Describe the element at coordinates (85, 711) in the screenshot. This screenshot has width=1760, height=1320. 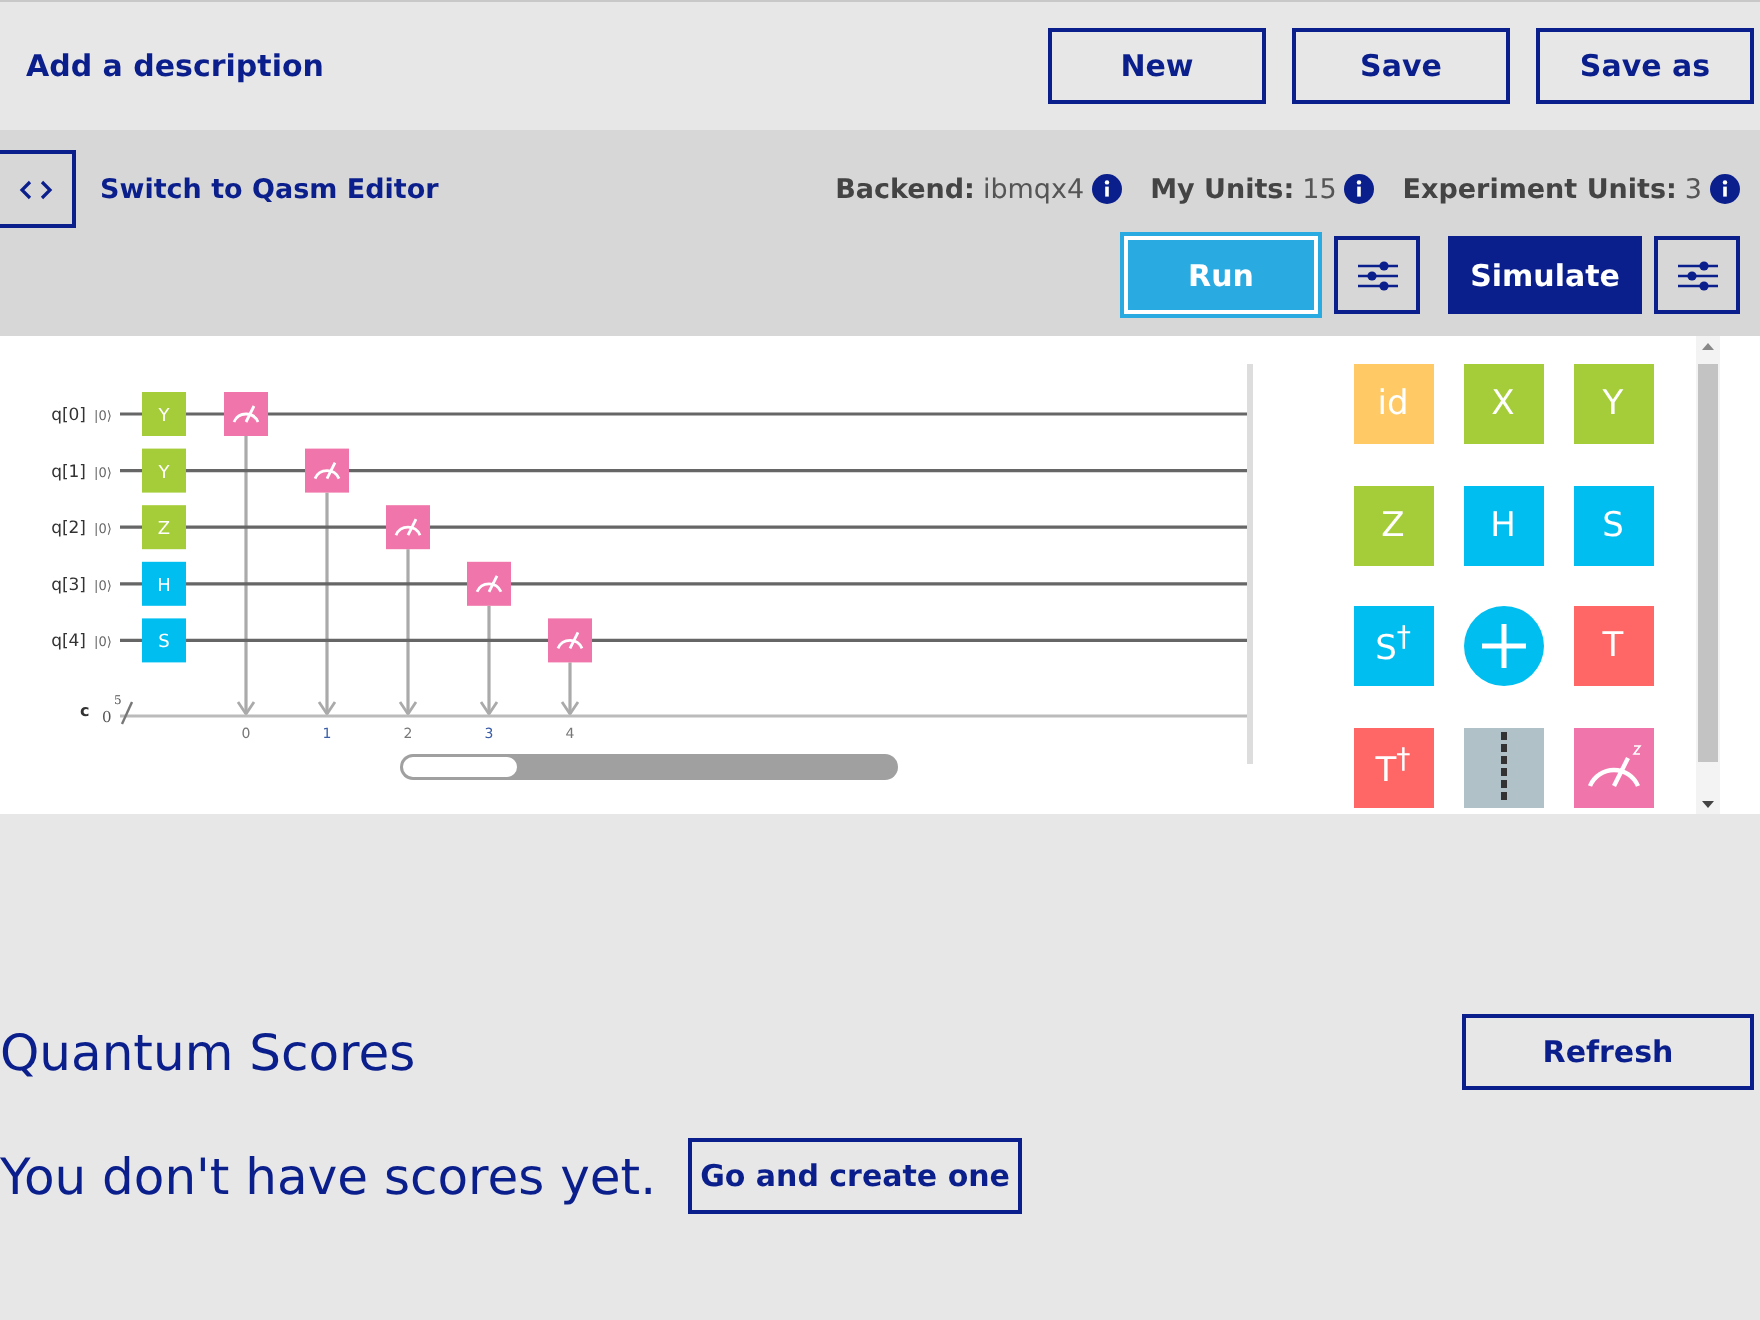
I see `classical-label: c` at that location.